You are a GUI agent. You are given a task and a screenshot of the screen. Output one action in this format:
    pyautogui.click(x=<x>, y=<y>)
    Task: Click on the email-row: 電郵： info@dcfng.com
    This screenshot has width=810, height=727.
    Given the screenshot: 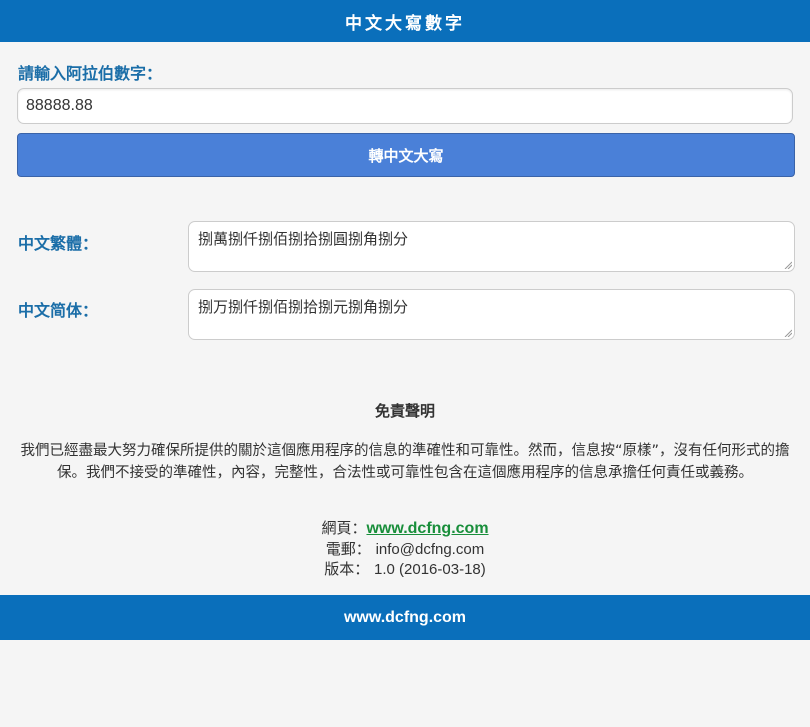 What is the action you would take?
    pyautogui.click(x=405, y=549)
    